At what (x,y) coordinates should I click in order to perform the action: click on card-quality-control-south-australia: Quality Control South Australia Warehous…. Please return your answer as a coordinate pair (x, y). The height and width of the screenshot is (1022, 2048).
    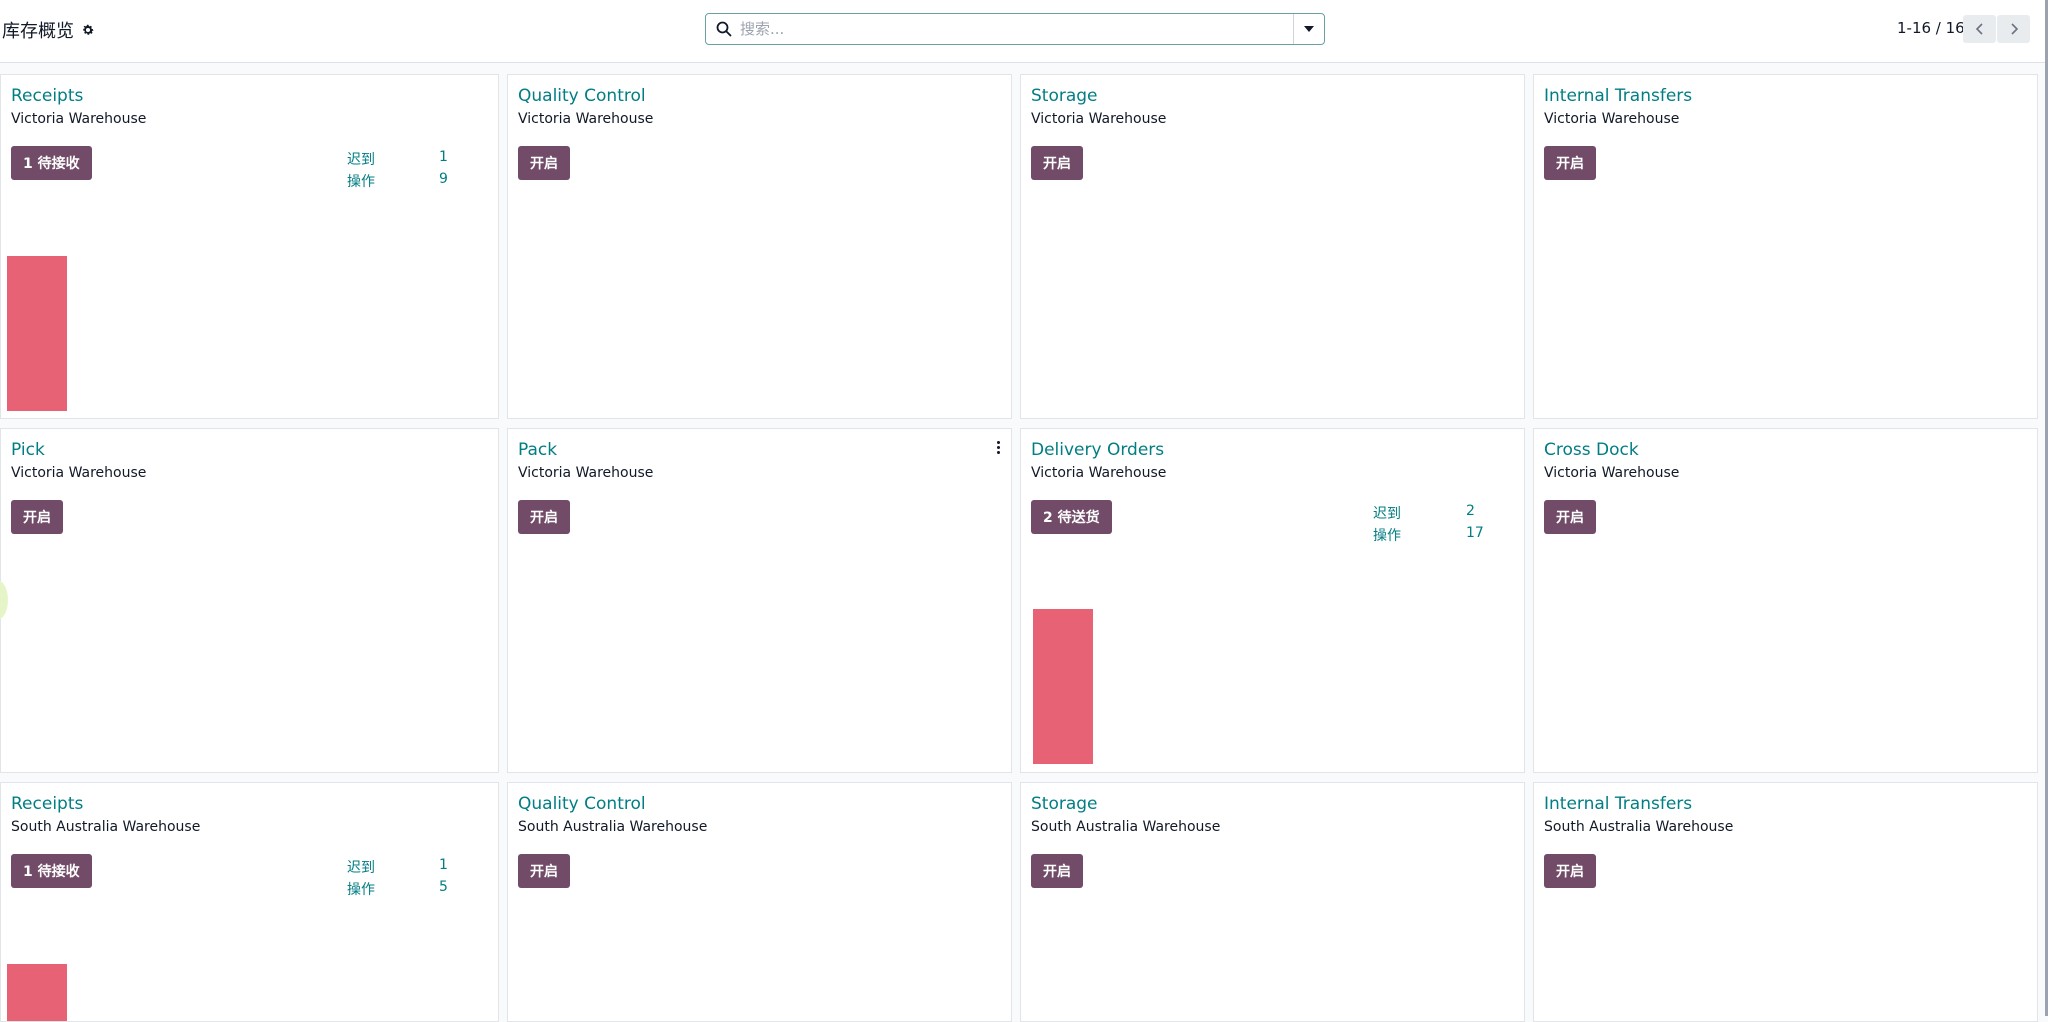
    Looking at the image, I should click on (759, 902).